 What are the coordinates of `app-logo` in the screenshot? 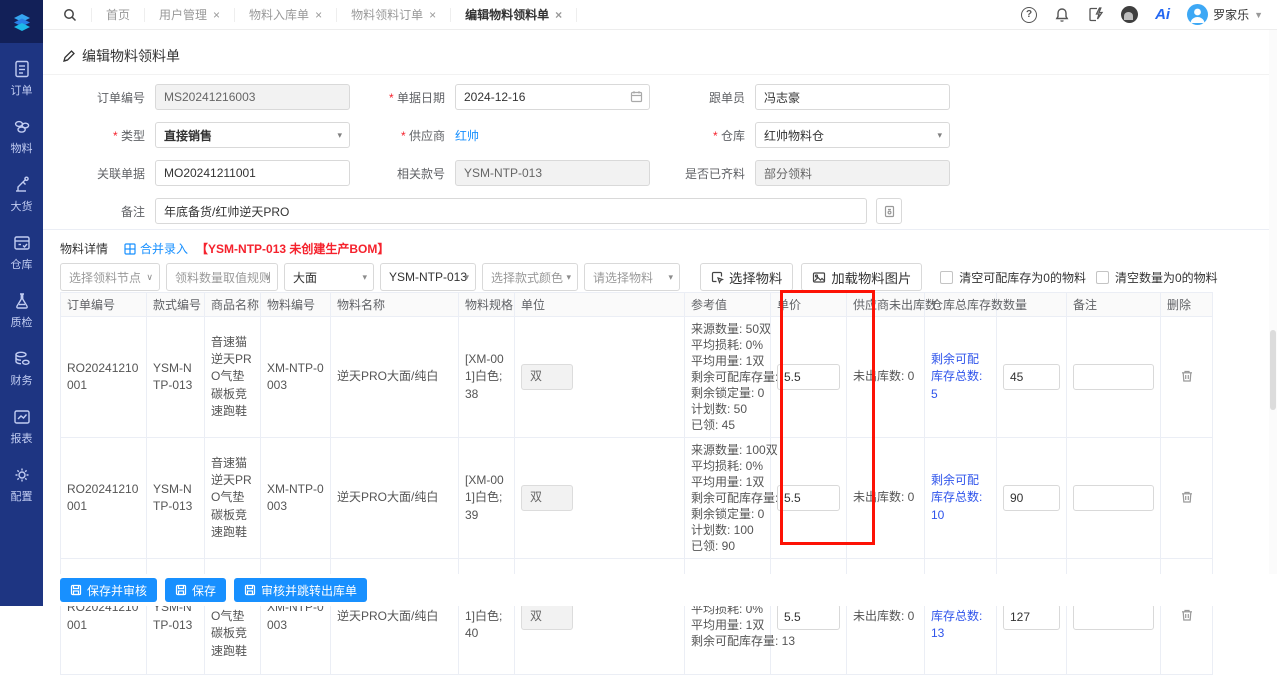 It's located at (21, 21).